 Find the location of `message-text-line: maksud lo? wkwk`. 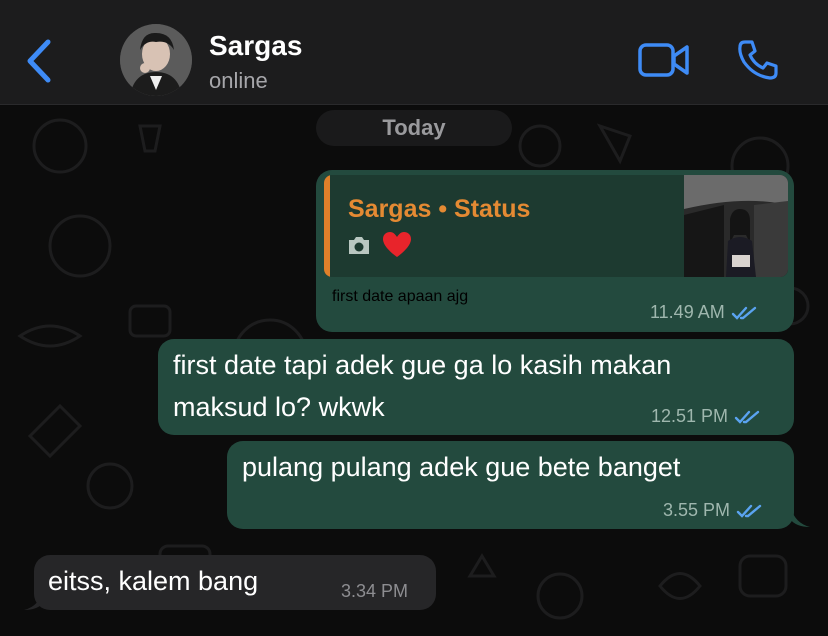

message-text-line: maksud lo? wkwk is located at coordinates (279, 407).